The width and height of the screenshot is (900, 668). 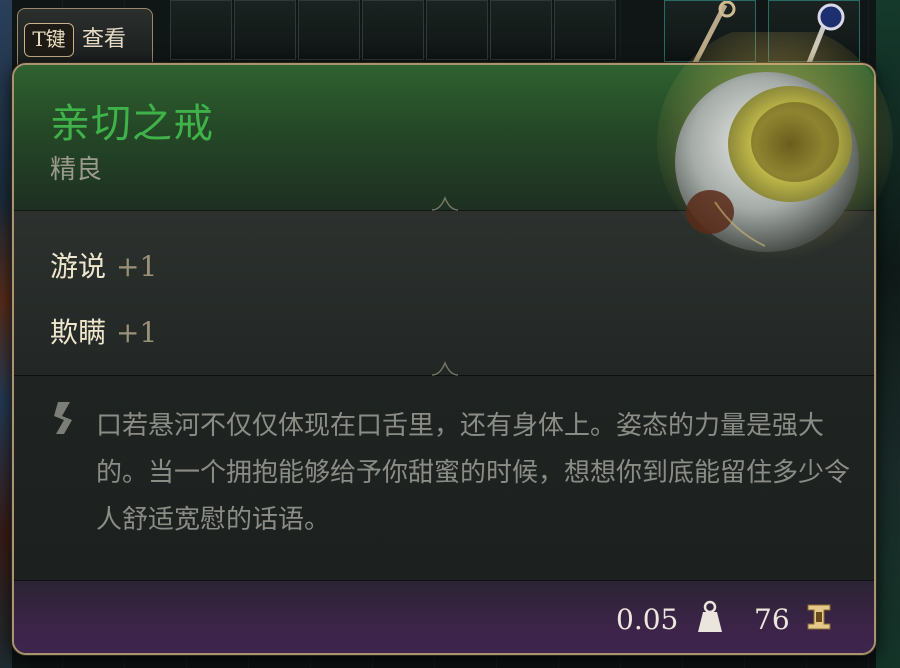 I want to click on divider, so click(x=444, y=580).